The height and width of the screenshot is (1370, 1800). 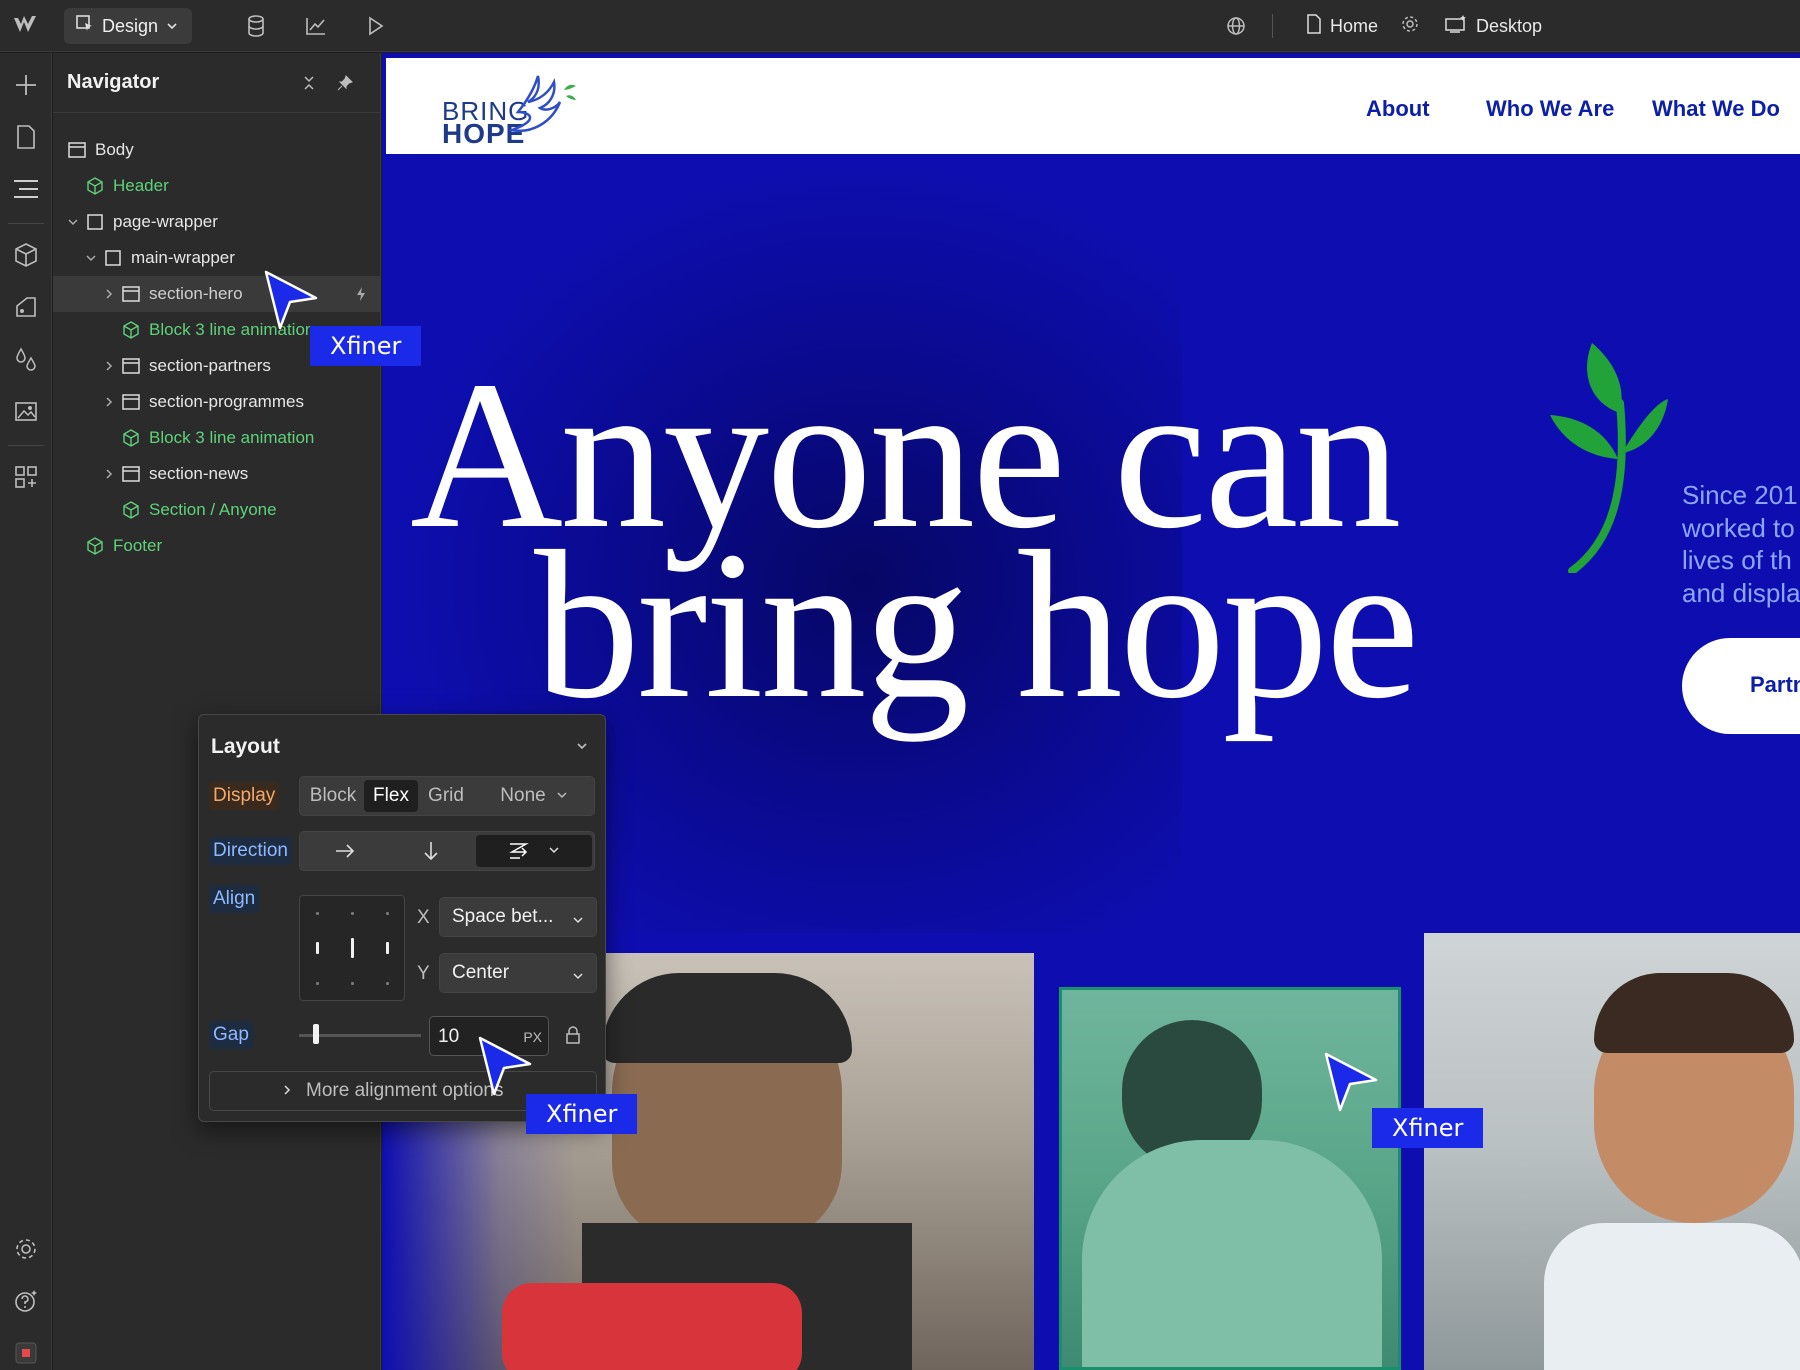 I want to click on mode-label: Design, so click(x=130, y=25).